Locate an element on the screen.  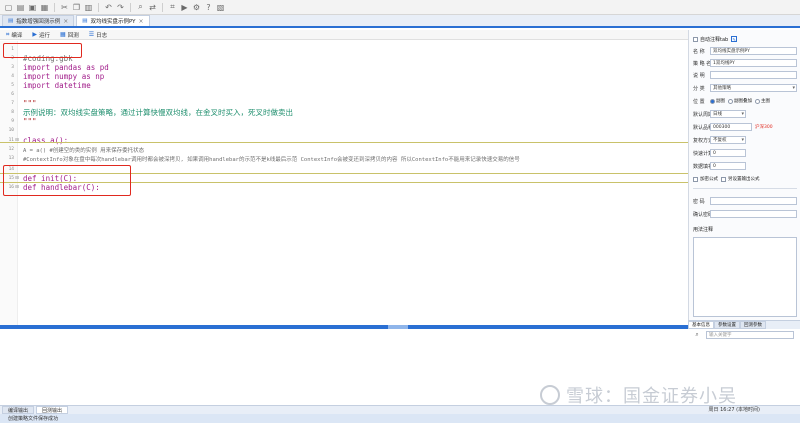
find-icon: ⌕ is located at coordinates (140, 7).